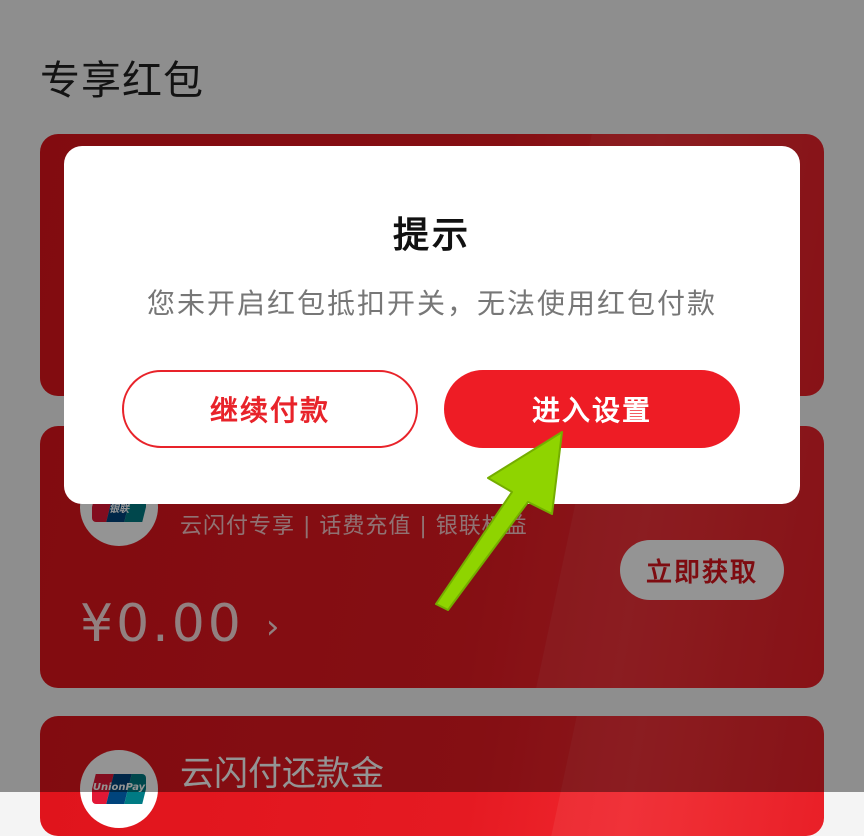 This screenshot has width=864, height=836. I want to click on continue-payment-button: 继续付款, so click(270, 409).